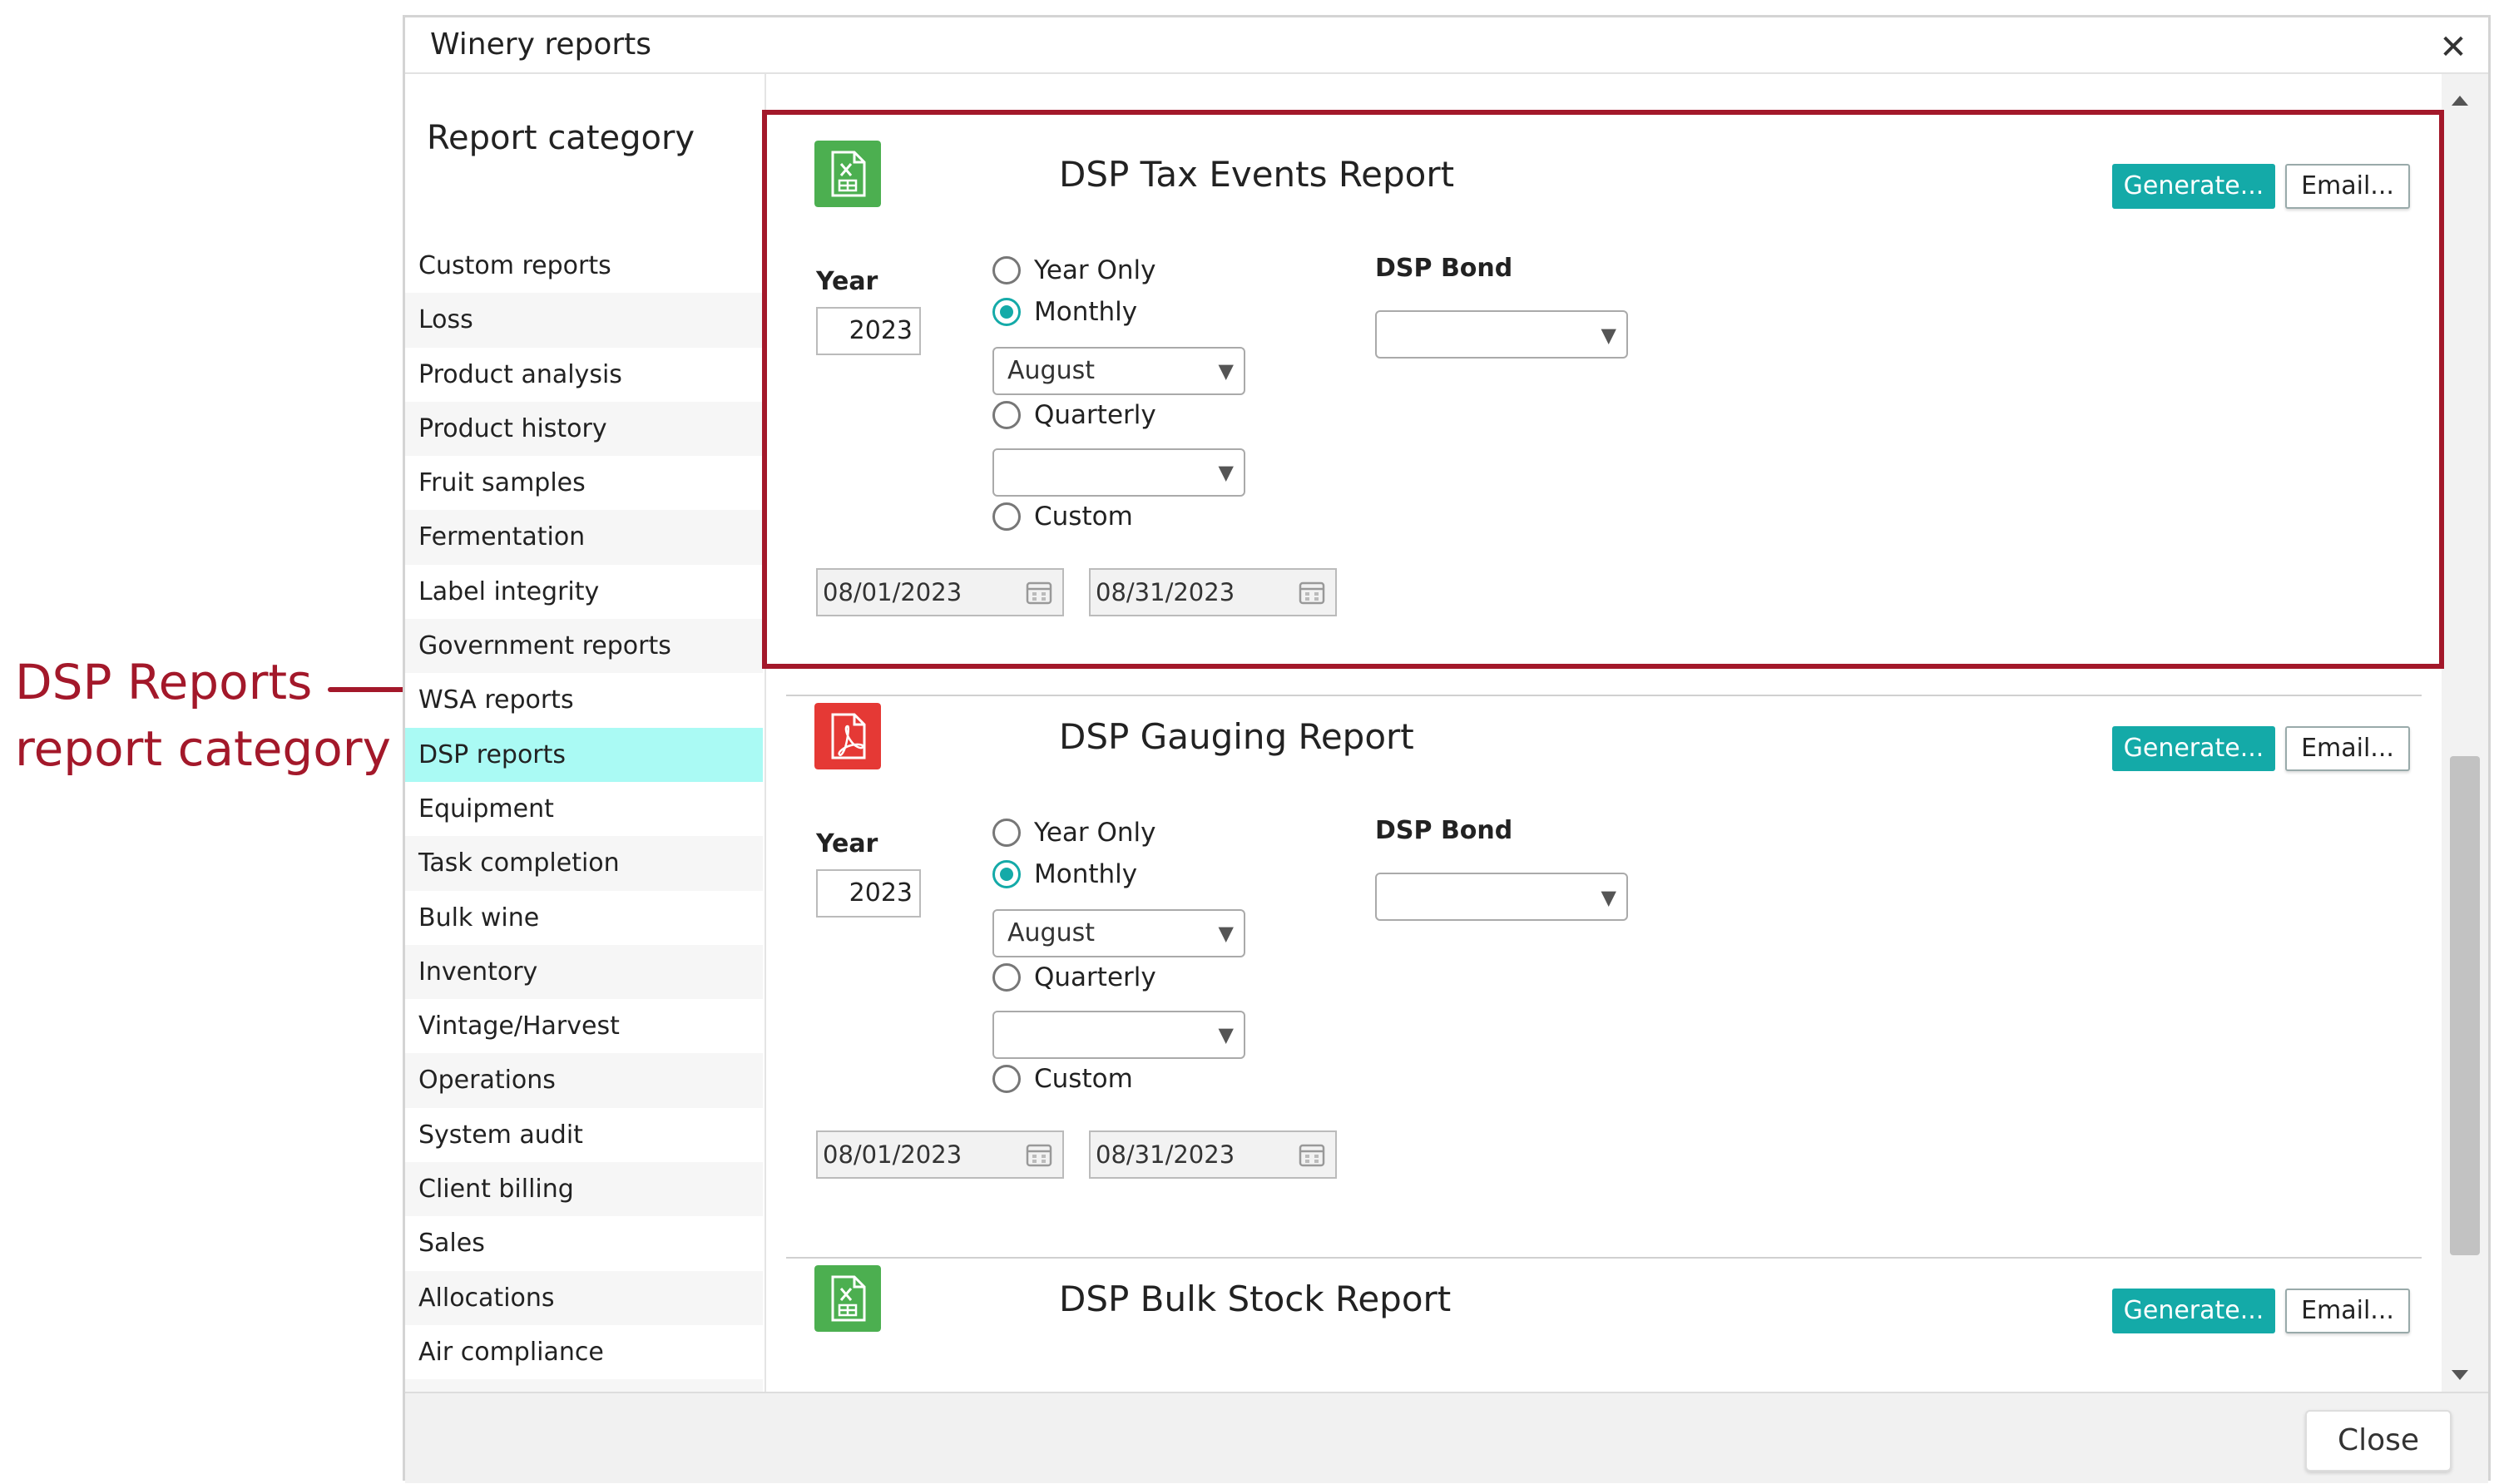 Image resolution: width=2494 pixels, height=1484 pixels. Describe the element at coordinates (584, 1243) in the screenshot. I see `sidebar-item-sales: Sales` at that location.